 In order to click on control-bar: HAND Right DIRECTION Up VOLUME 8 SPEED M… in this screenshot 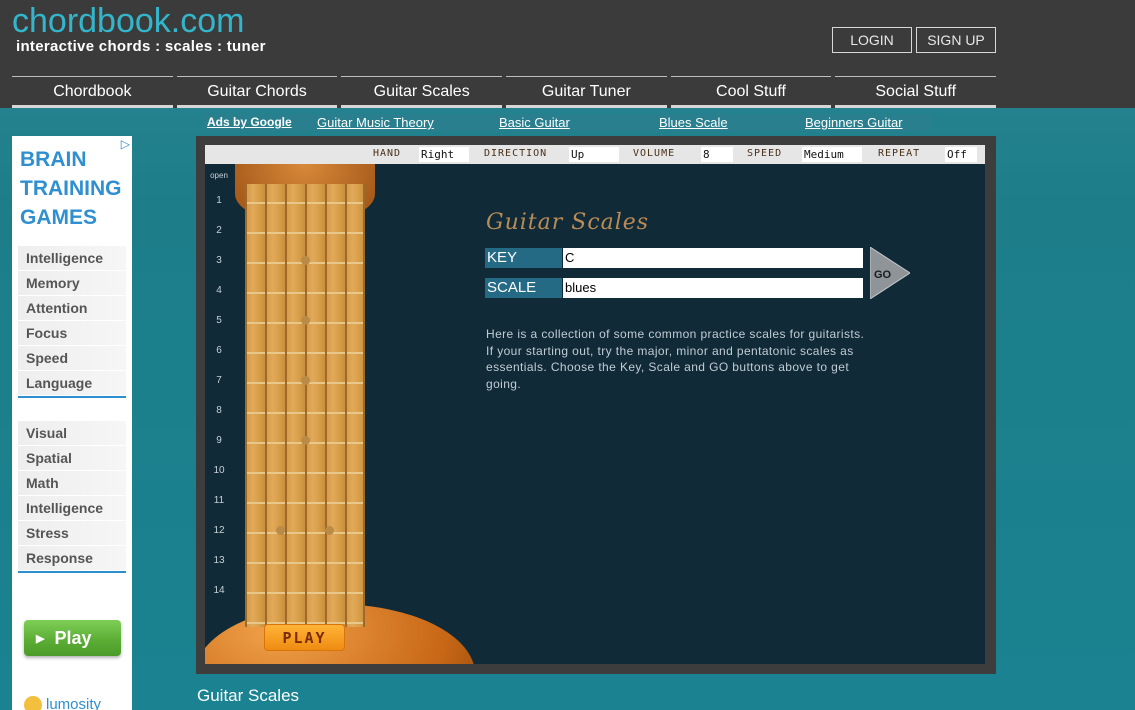, I will do `click(595, 154)`.